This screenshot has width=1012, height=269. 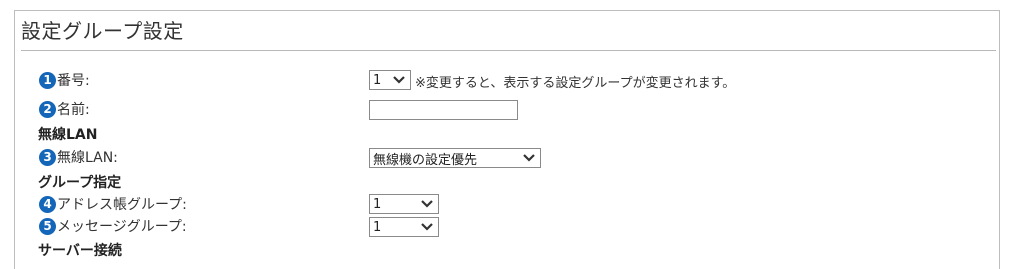 What do you see at coordinates (87, 158) in the screenshot?
I see `wireless-label: 無線LAN:` at bounding box center [87, 158].